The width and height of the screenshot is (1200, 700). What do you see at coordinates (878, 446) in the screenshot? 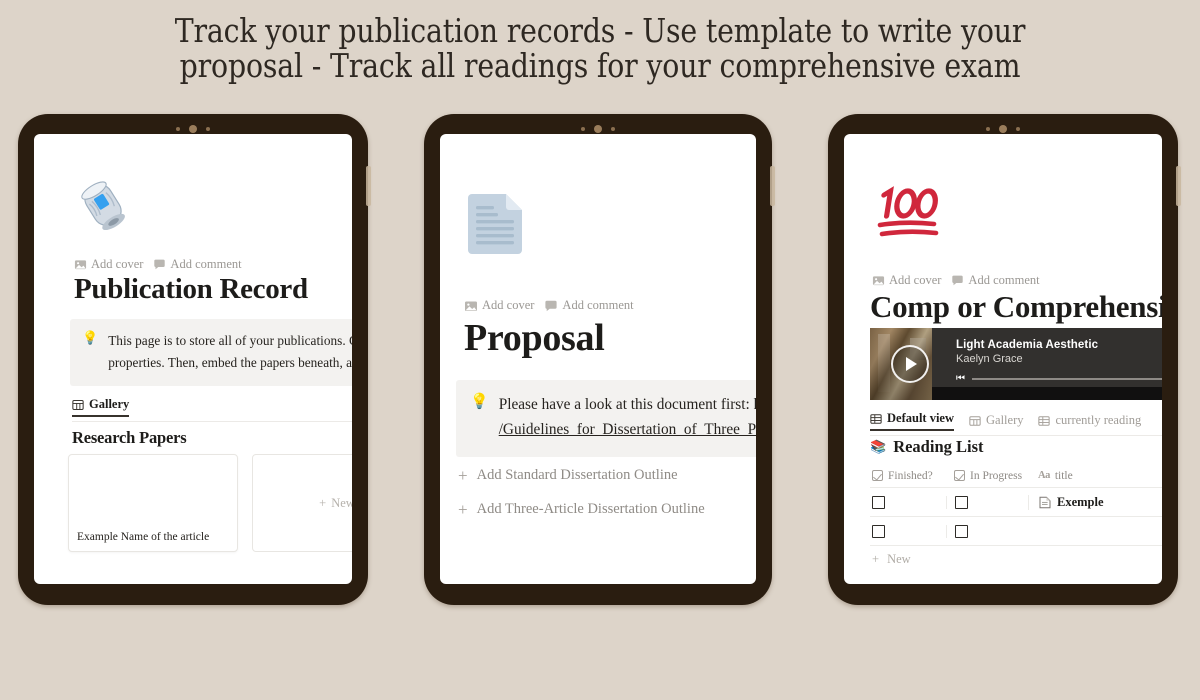
I see `books-emoji: 📚` at bounding box center [878, 446].